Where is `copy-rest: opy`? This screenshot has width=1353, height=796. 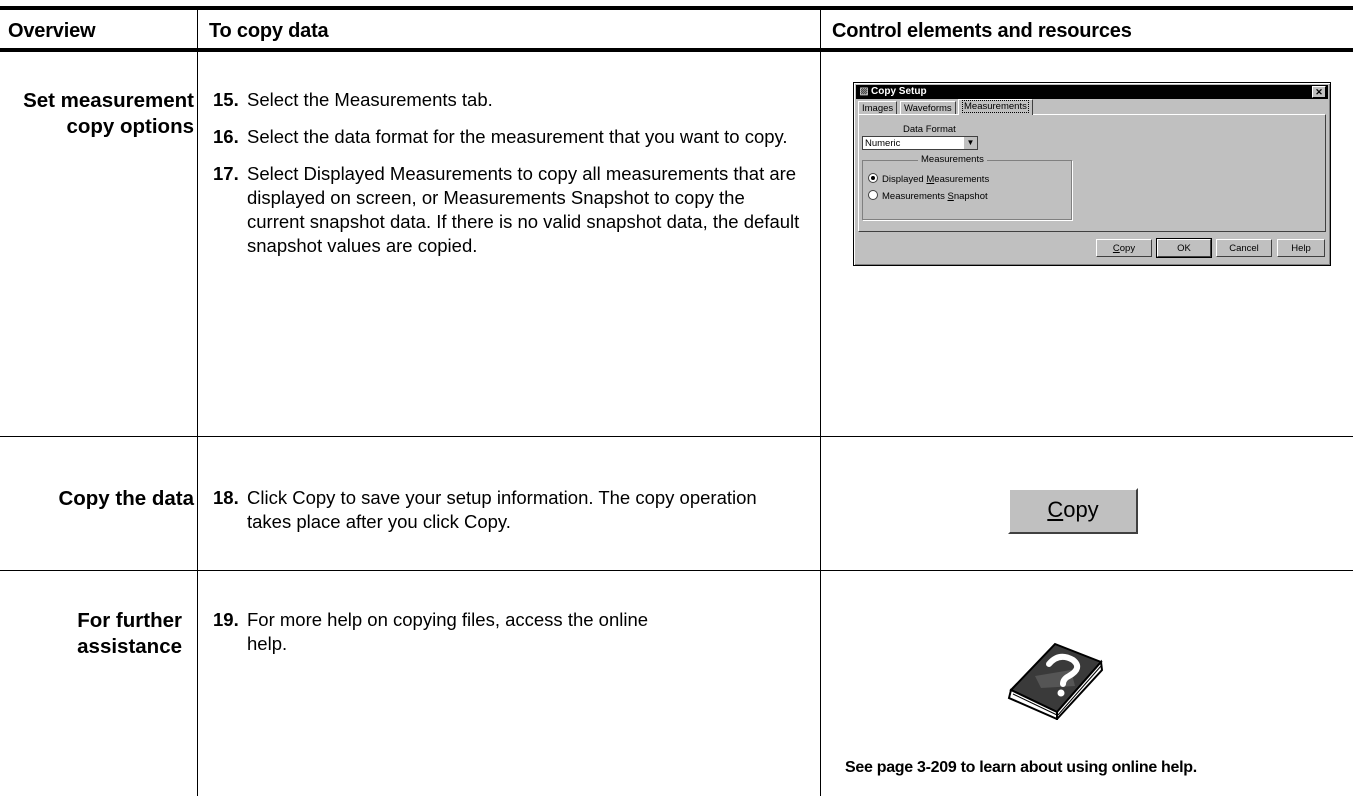
copy-rest: opy is located at coordinates (1127, 248).